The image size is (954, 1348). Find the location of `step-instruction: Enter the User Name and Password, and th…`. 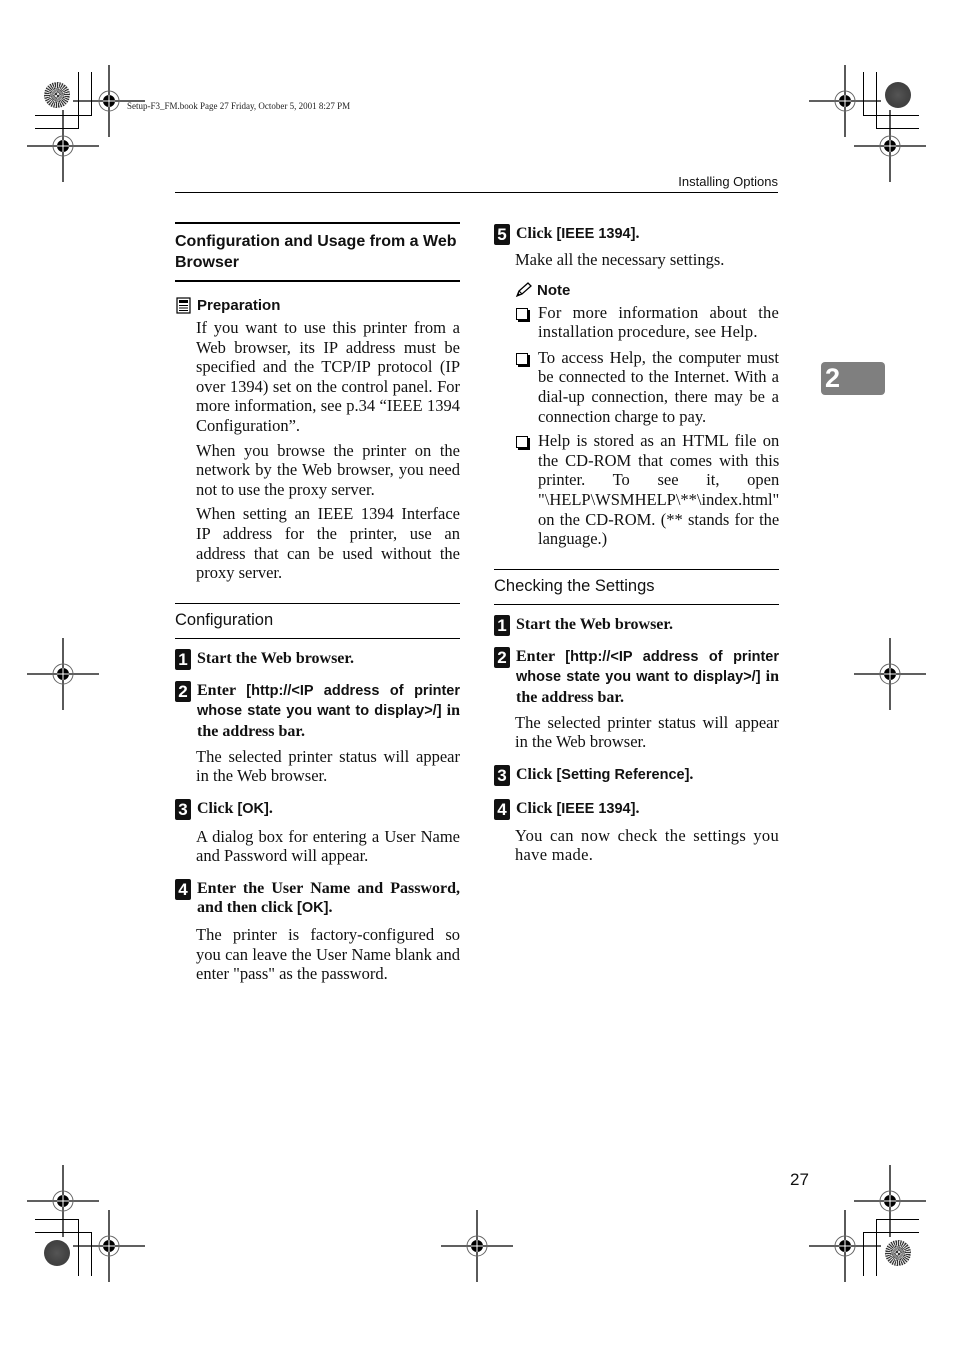

step-instruction: Enter the User Name and Password, and th… is located at coordinates (328, 899).